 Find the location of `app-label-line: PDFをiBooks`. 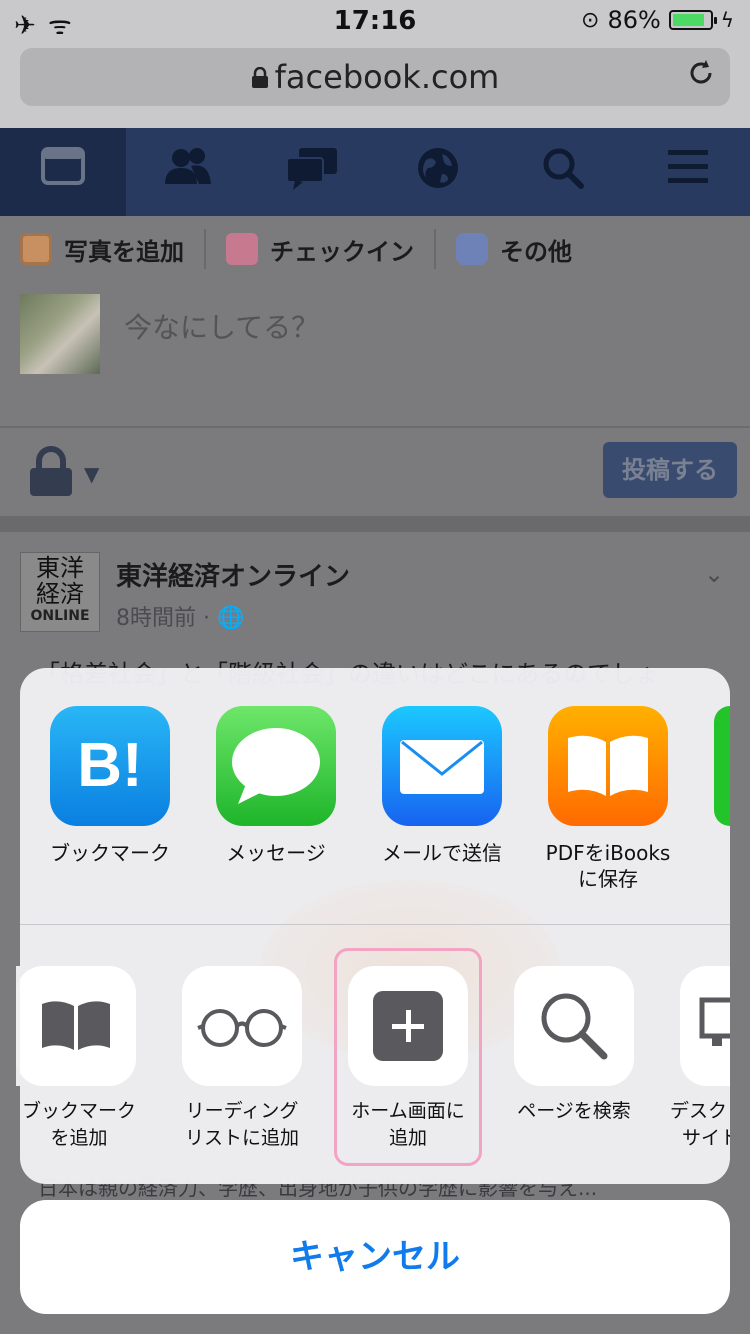

app-label-line: PDFをiBooks is located at coordinates (608, 853).